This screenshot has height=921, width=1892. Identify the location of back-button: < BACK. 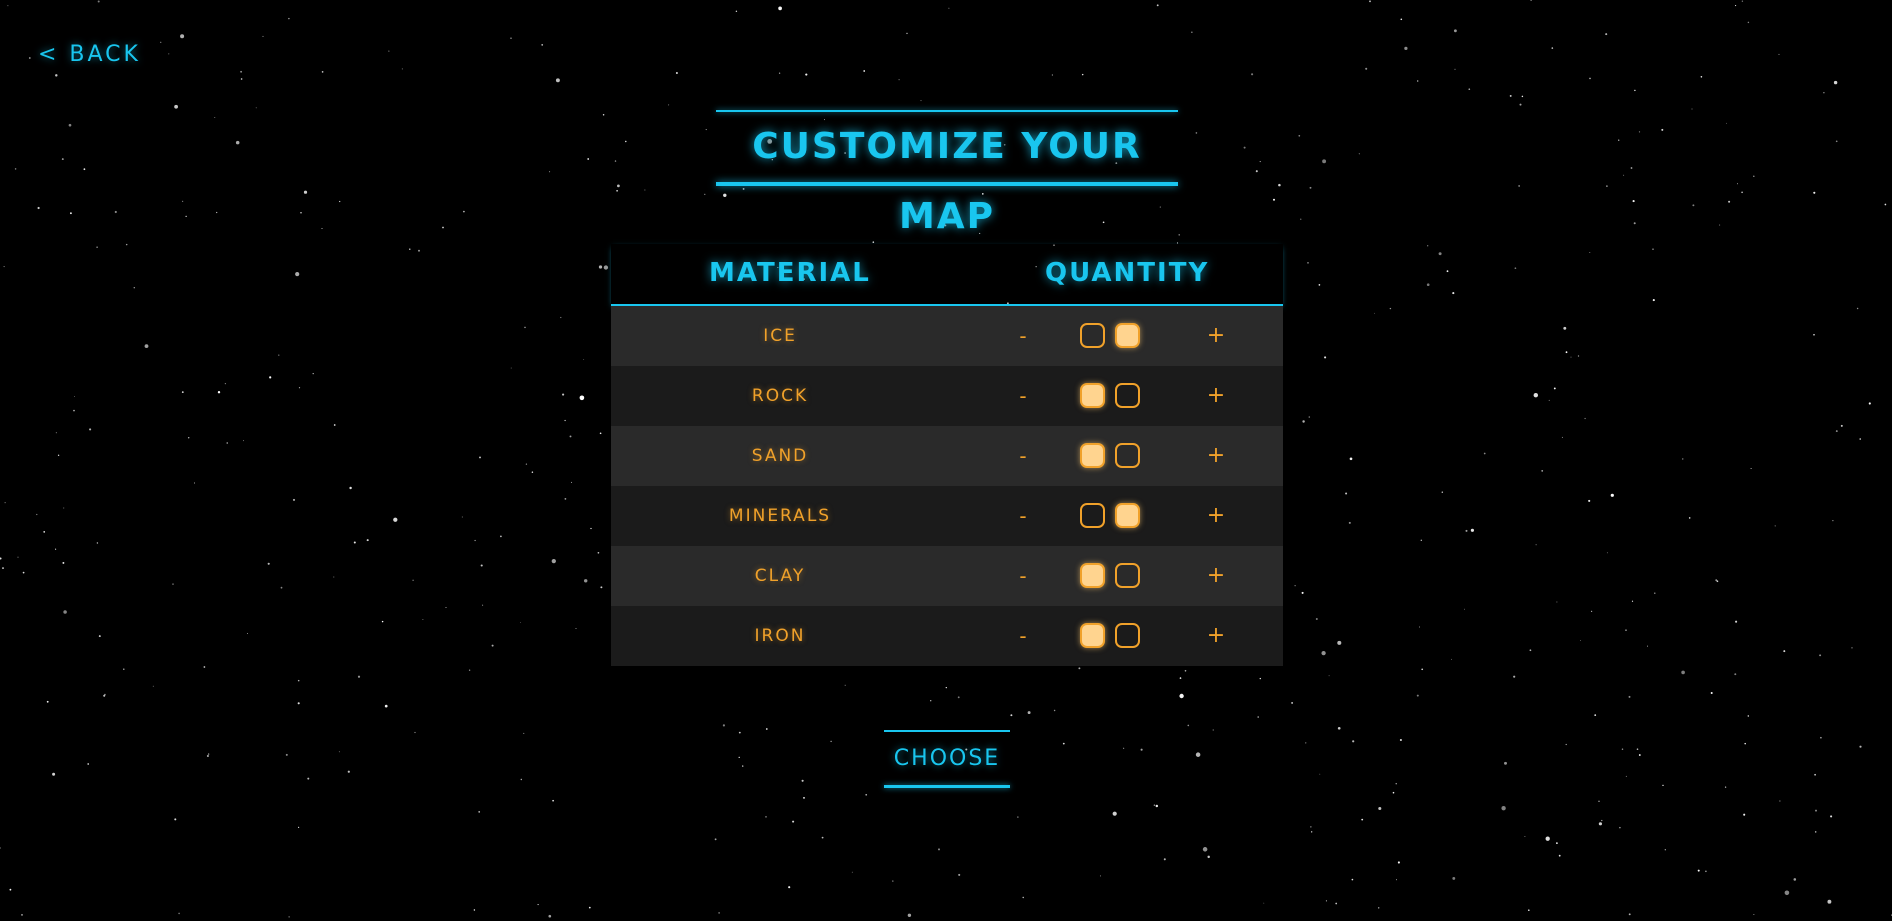
(89, 54).